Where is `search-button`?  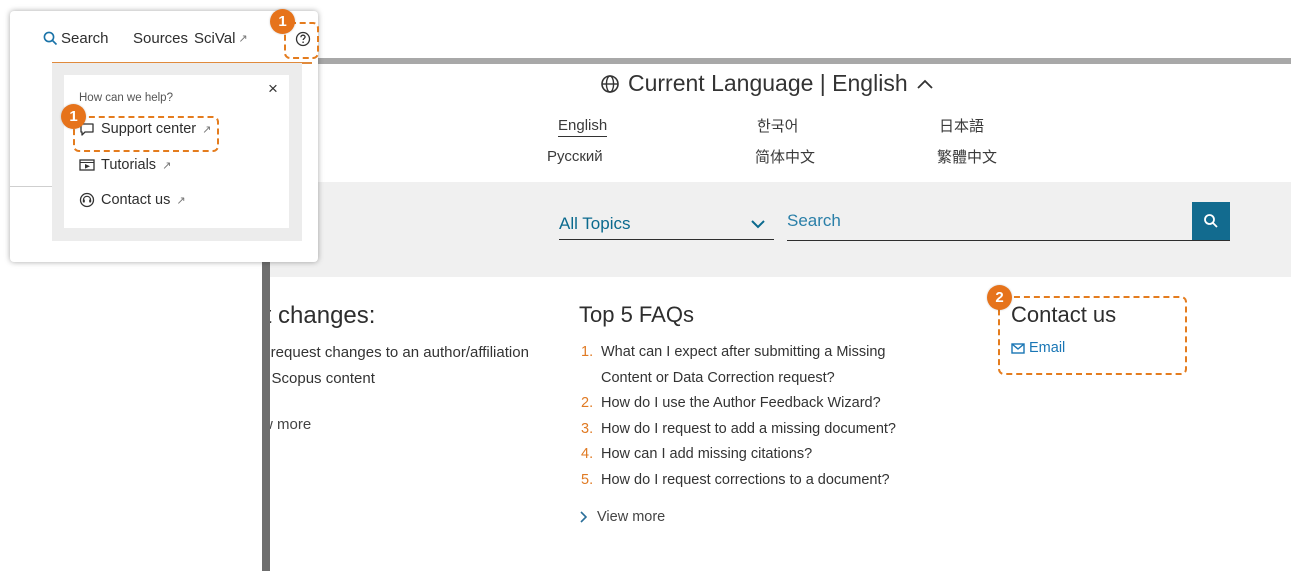
search-button is located at coordinates (1211, 221).